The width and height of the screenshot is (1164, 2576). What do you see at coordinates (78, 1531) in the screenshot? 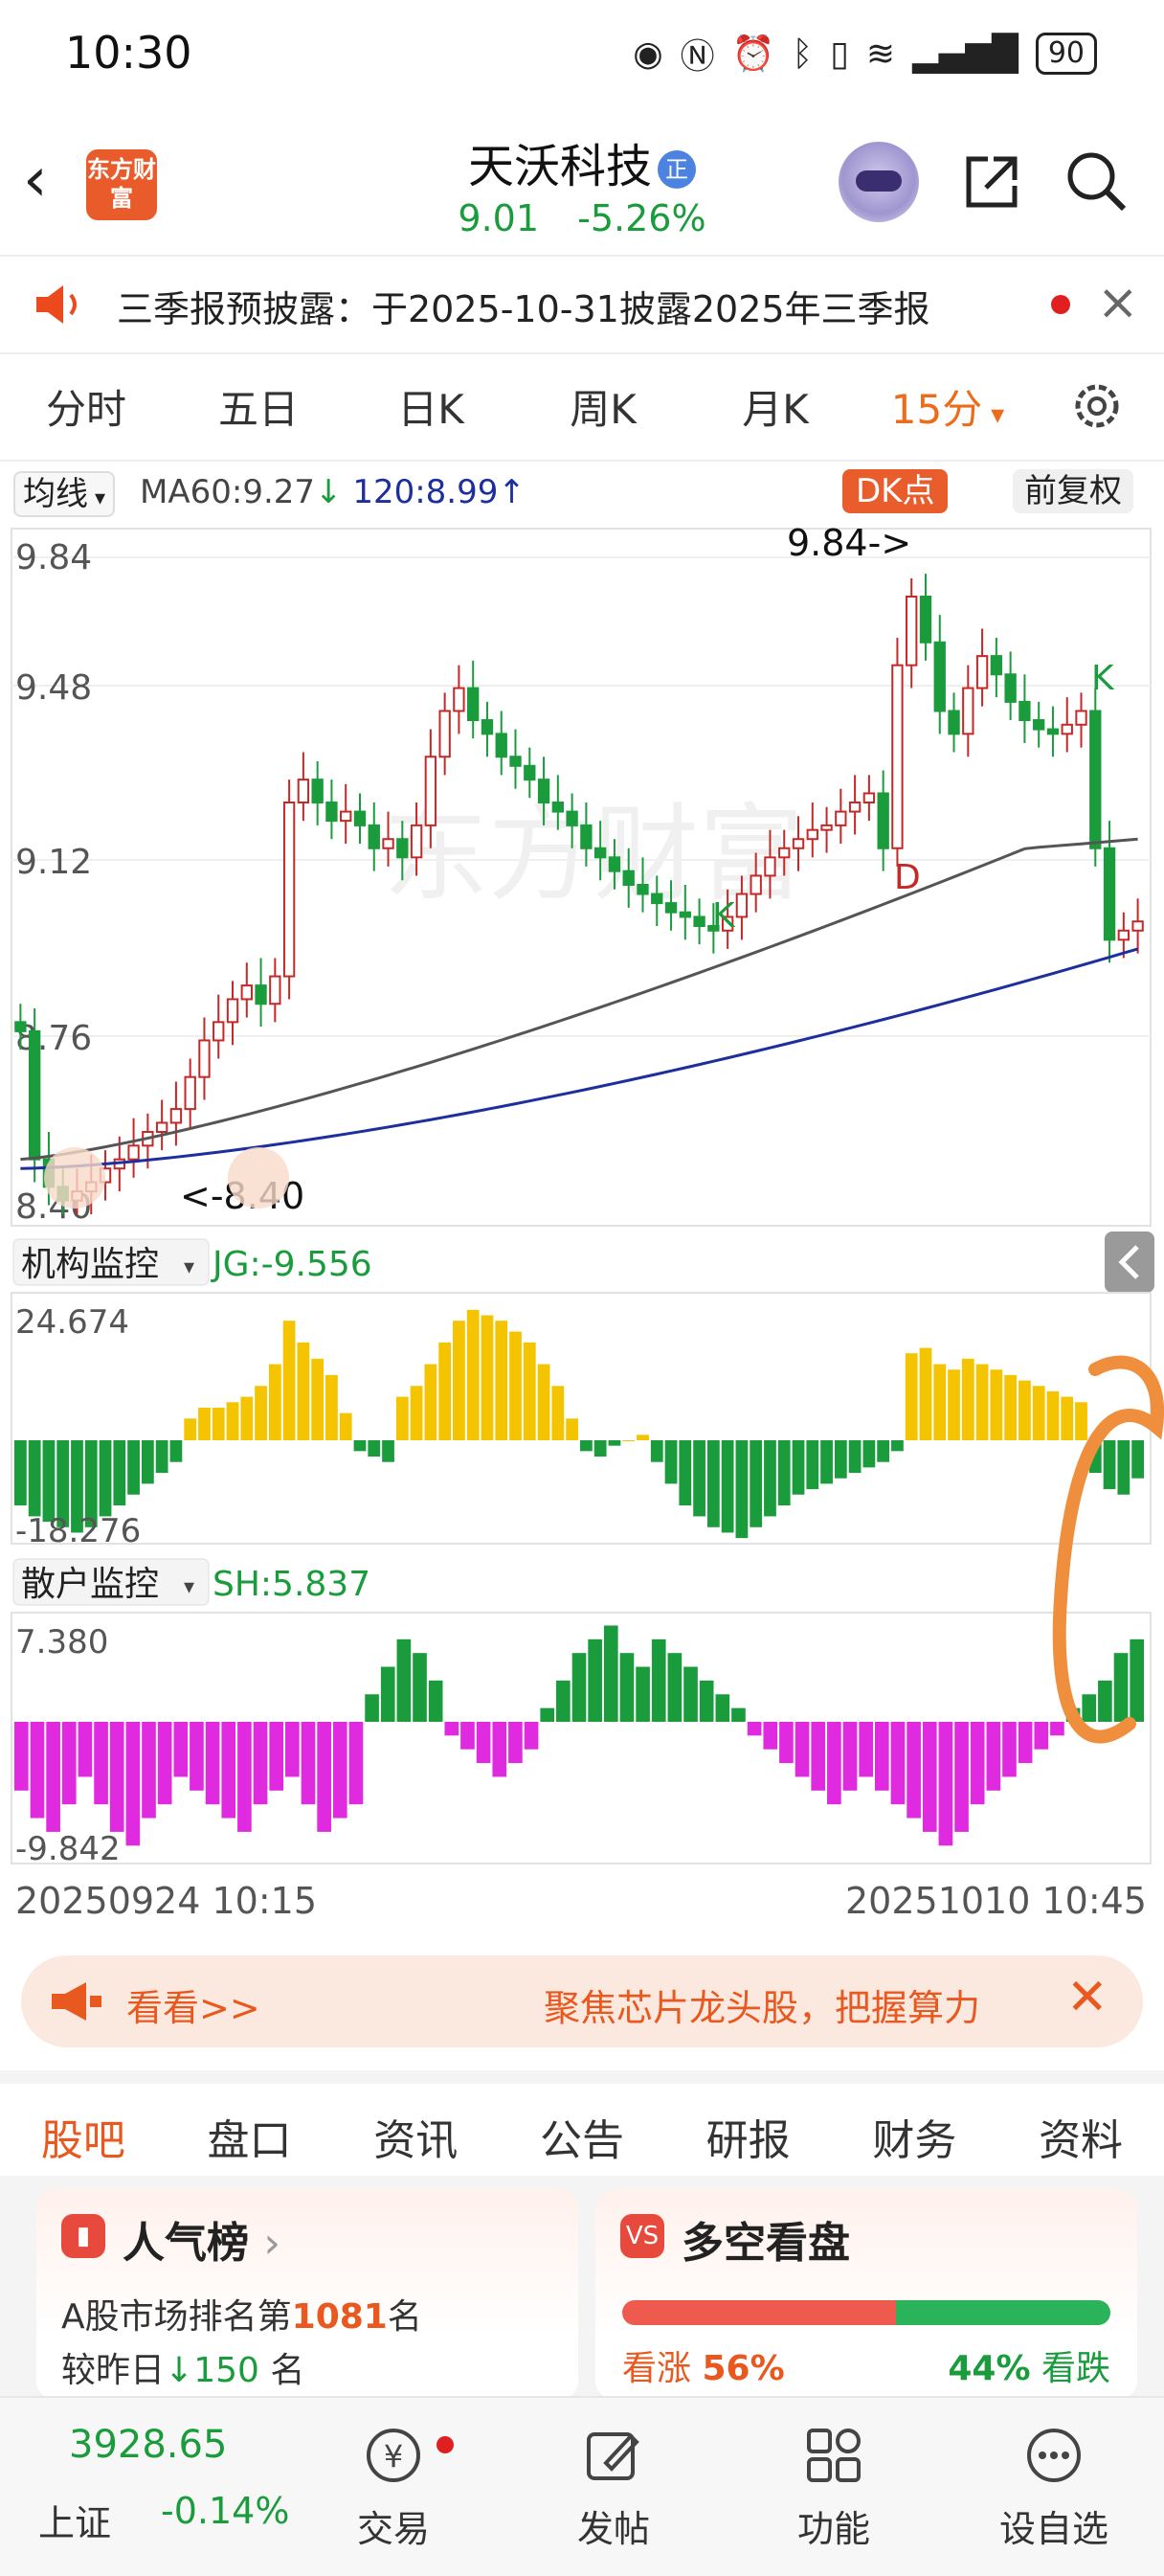
I see `jg-min: -18.276` at bounding box center [78, 1531].